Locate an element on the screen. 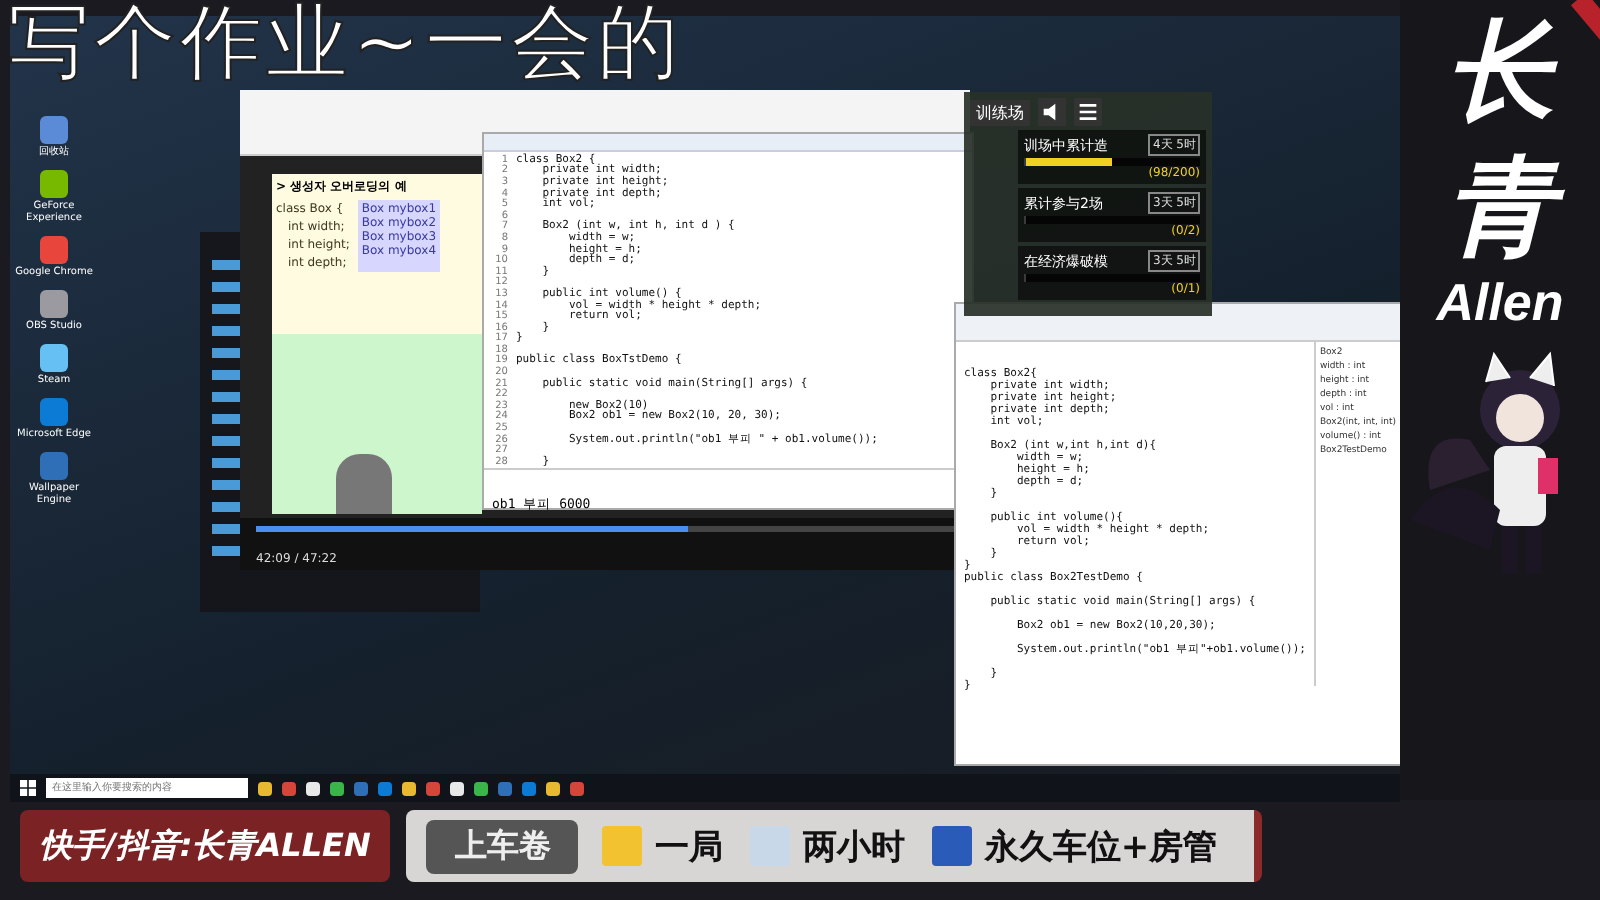 This screenshot has width=1600, height=900. ticket-label: 上车卷 is located at coordinates (502, 846).